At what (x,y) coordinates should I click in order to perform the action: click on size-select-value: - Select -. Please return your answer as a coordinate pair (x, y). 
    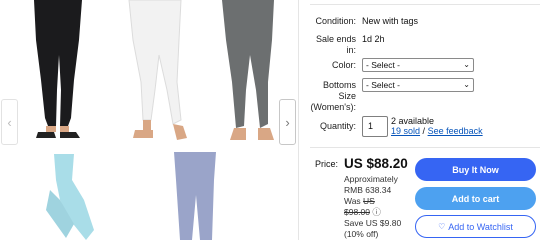
    Looking at the image, I should click on (383, 85).